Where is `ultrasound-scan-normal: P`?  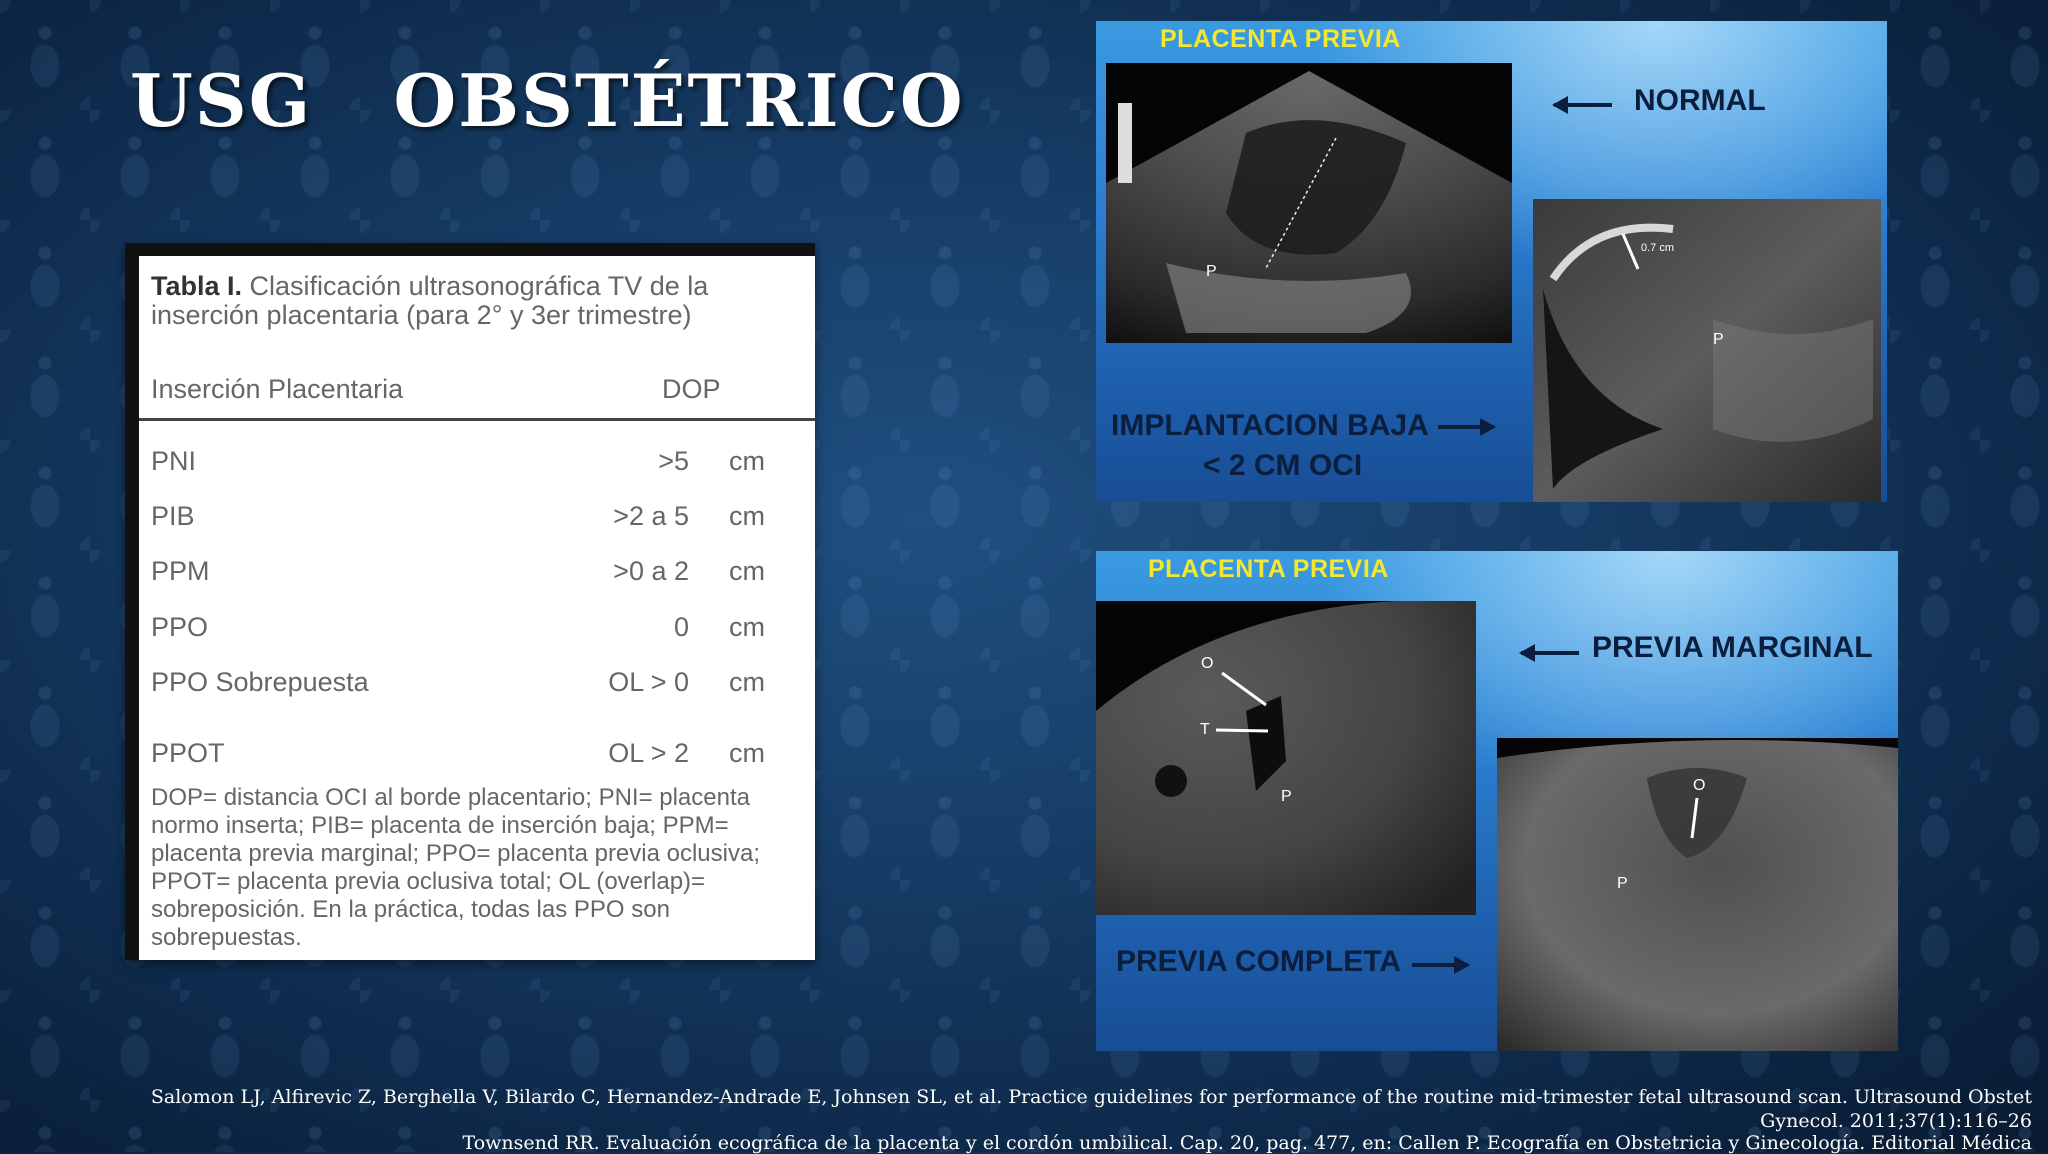 ultrasound-scan-normal: P is located at coordinates (1309, 203).